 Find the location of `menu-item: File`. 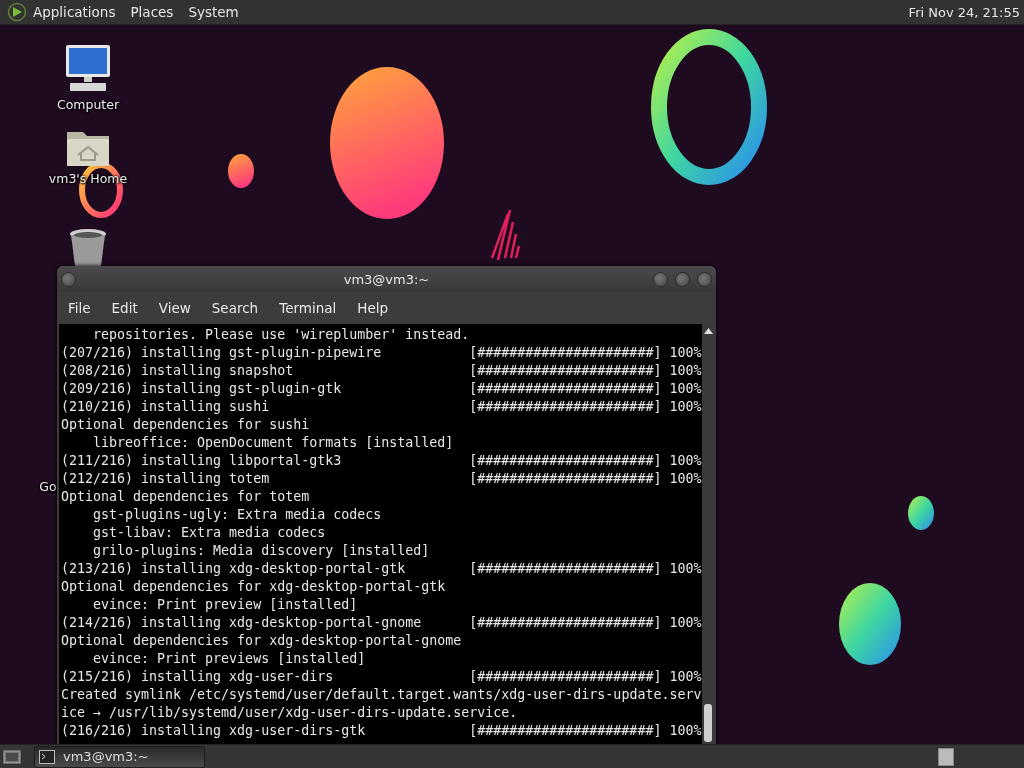

menu-item: File is located at coordinates (81, 308).